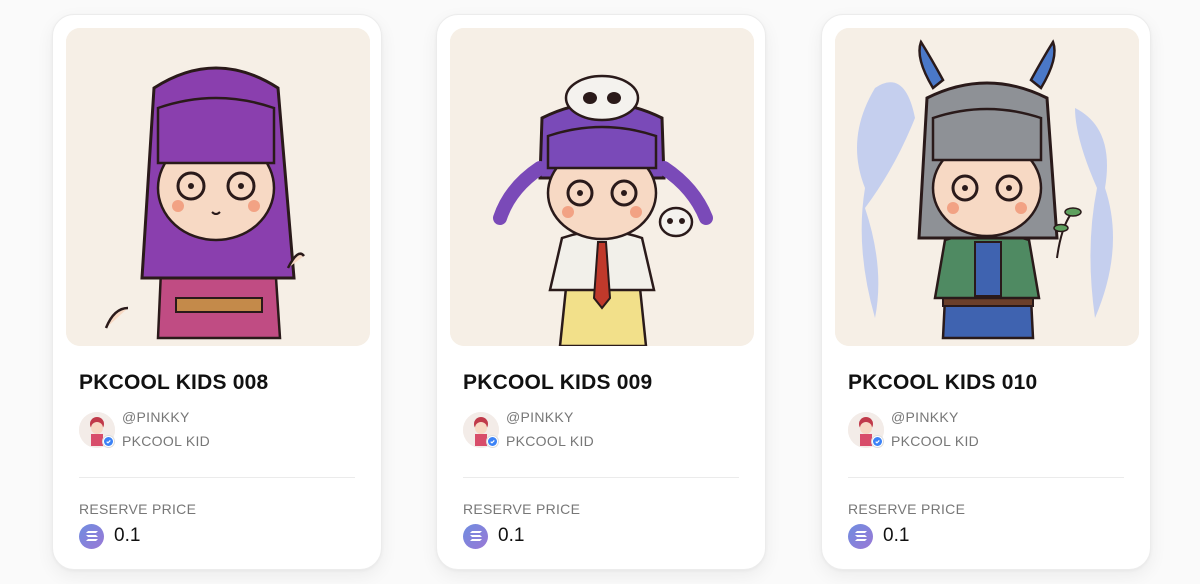  Describe the element at coordinates (557, 383) in the screenshot. I see `nft-title: PKCOOL KIDS 009` at that location.